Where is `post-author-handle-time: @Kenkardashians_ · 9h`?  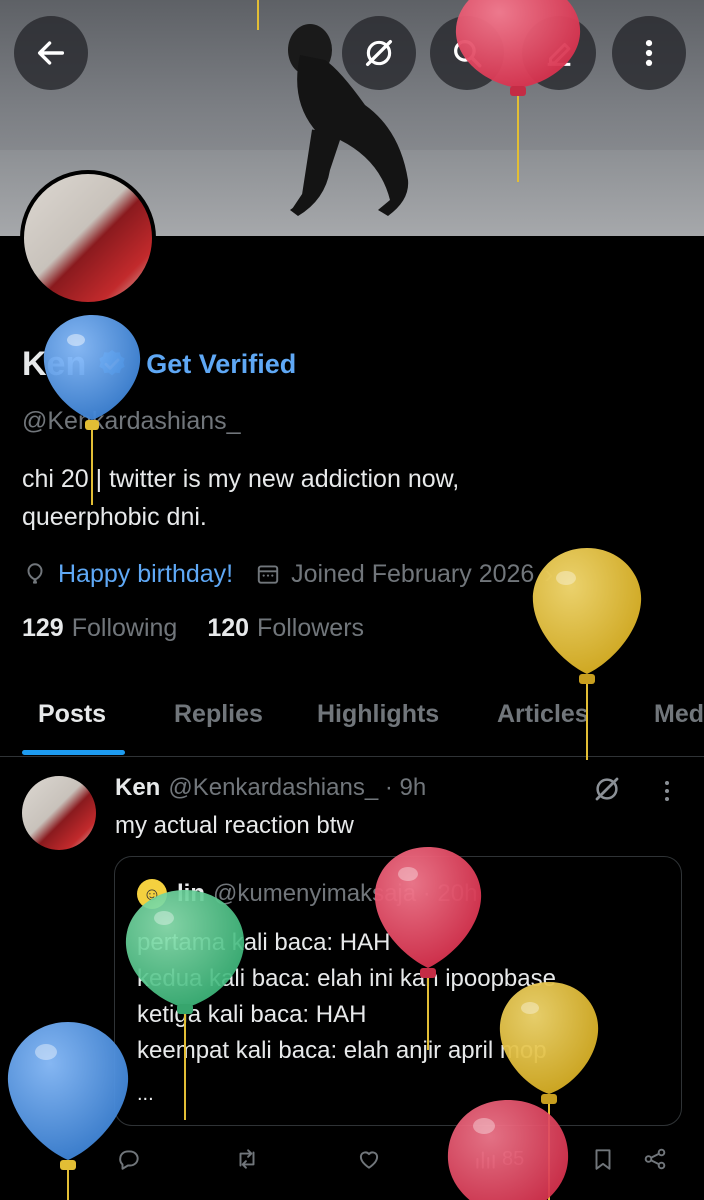 post-author-handle-time: @Kenkardashians_ · 9h is located at coordinates (297, 787).